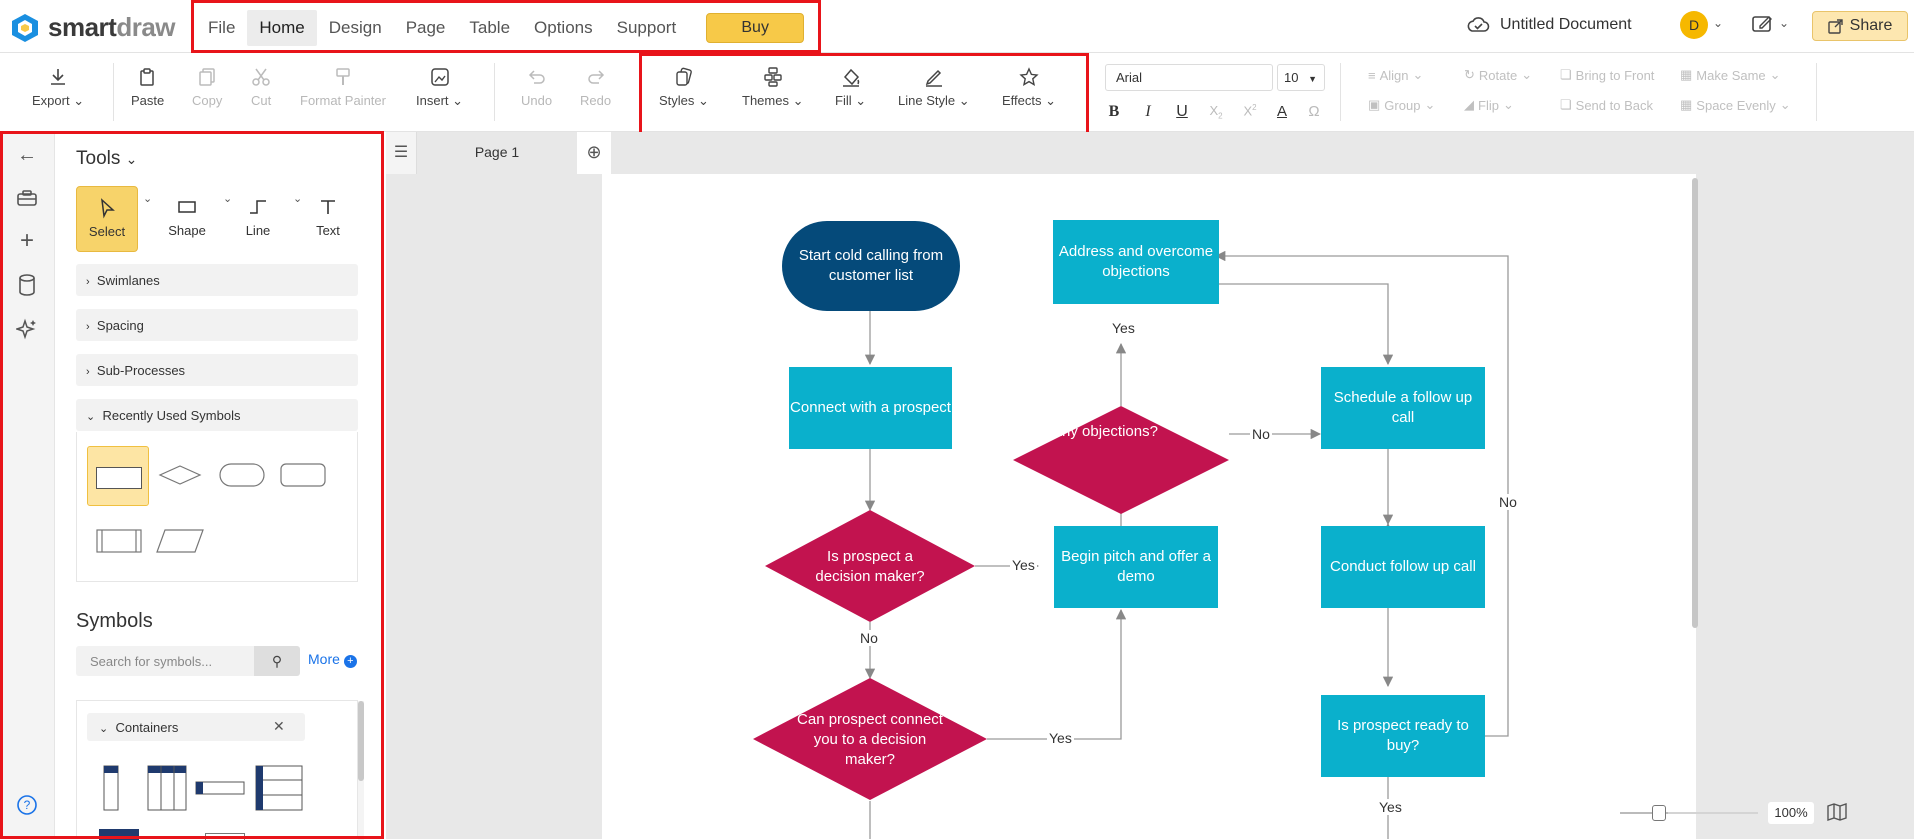 This screenshot has width=1914, height=840. What do you see at coordinates (1314, 111) in the screenshot?
I see `omega-symbol-icon: Ω` at bounding box center [1314, 111].